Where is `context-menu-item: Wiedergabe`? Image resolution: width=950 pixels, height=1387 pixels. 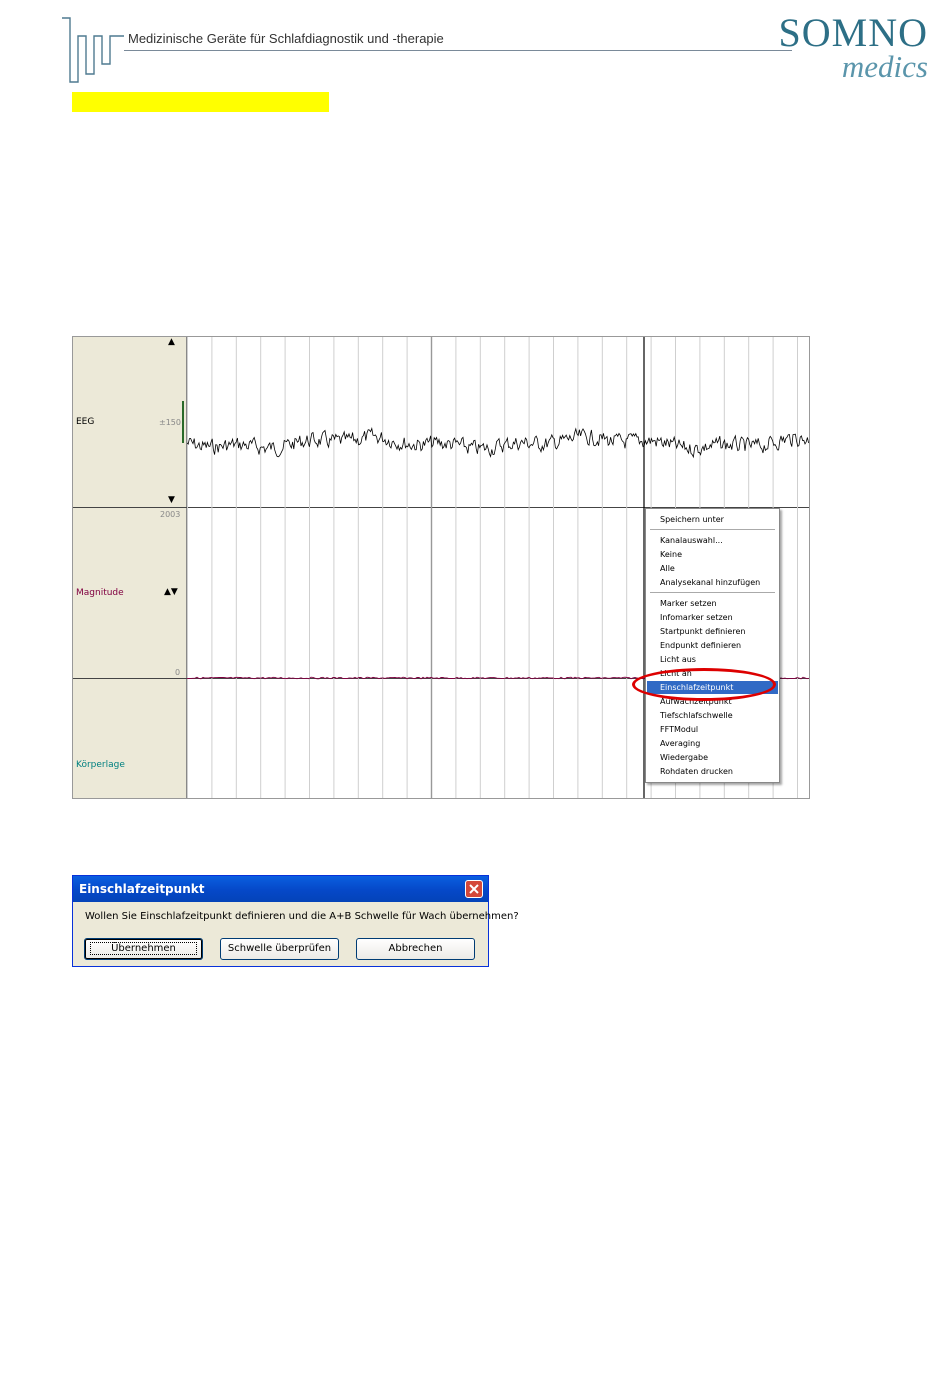 context-menu-item: Wiedergabe is located at coordinates (712, 757).